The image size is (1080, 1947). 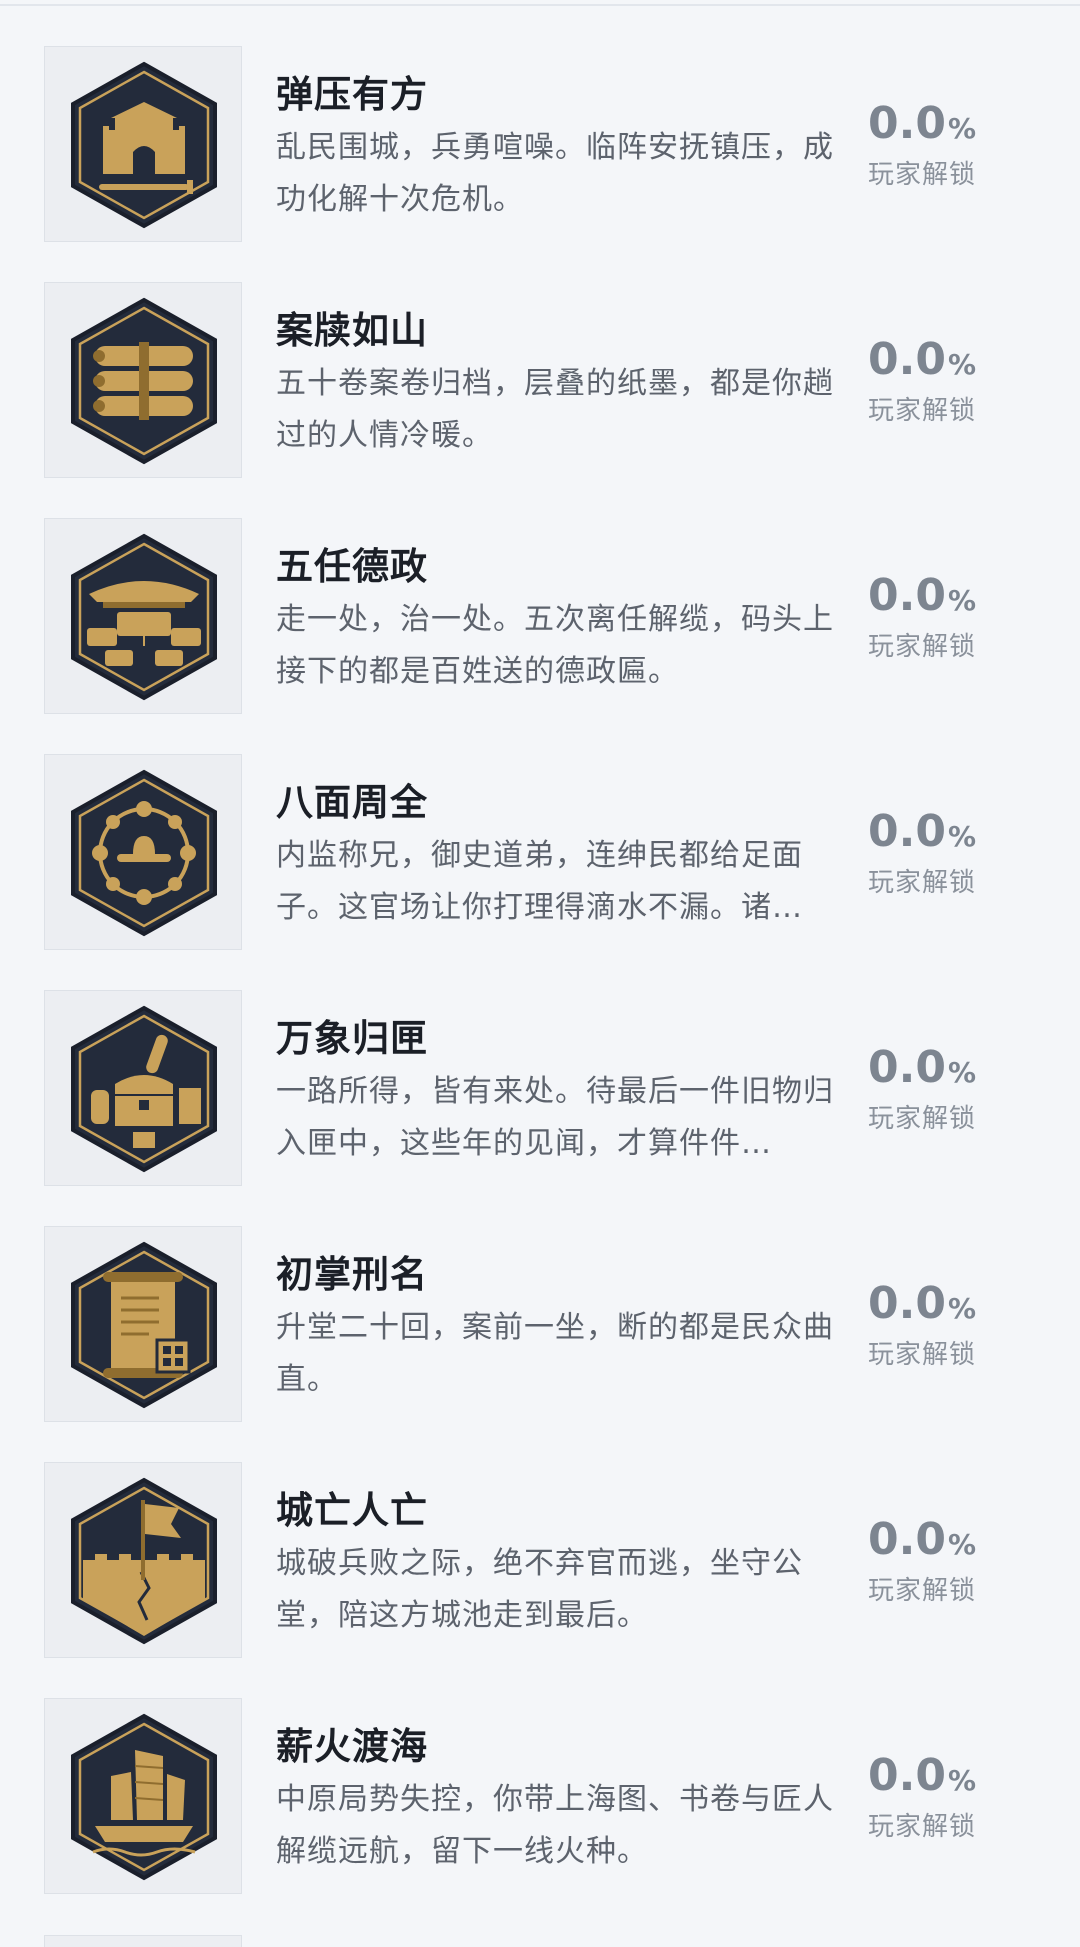 What do you see at coordinates (352, 1746) in the screenshot?
I see `achievement-title: 薪火渡海` at bounding box center [352, 1746].